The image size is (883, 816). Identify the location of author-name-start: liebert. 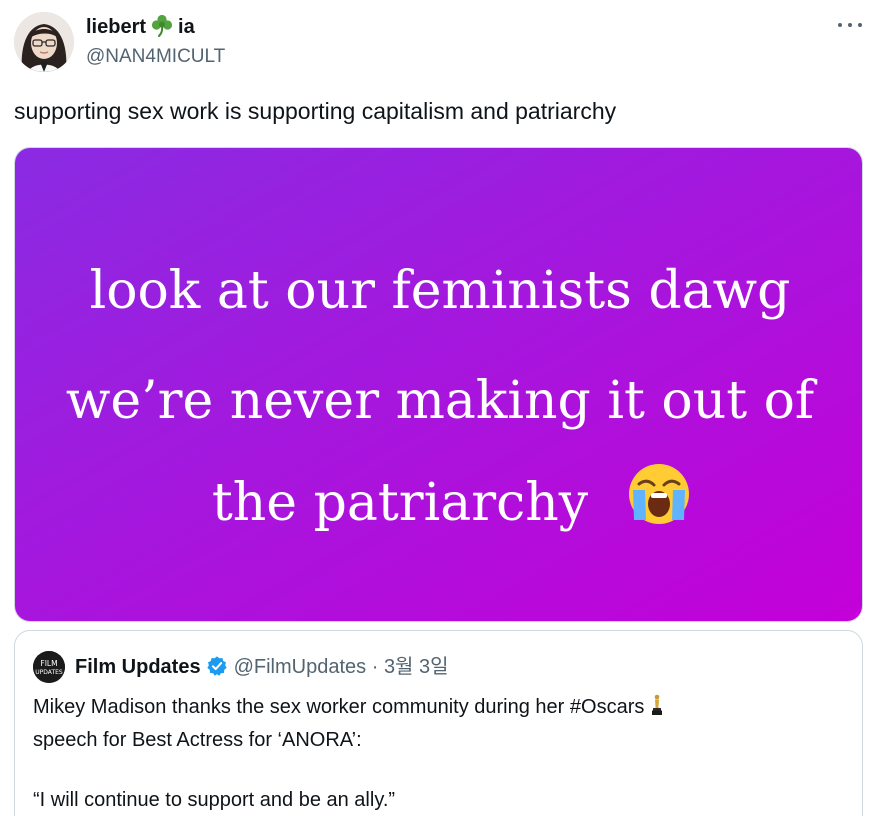
(116, 27).